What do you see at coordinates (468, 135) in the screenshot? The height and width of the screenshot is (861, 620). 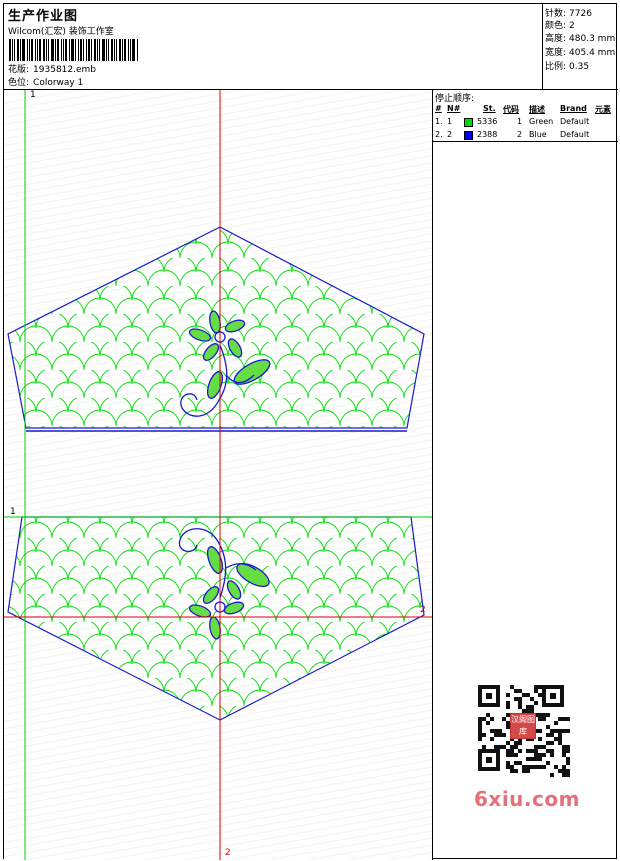 I see `color-swatch-blue` at bounding box center [468, 135].